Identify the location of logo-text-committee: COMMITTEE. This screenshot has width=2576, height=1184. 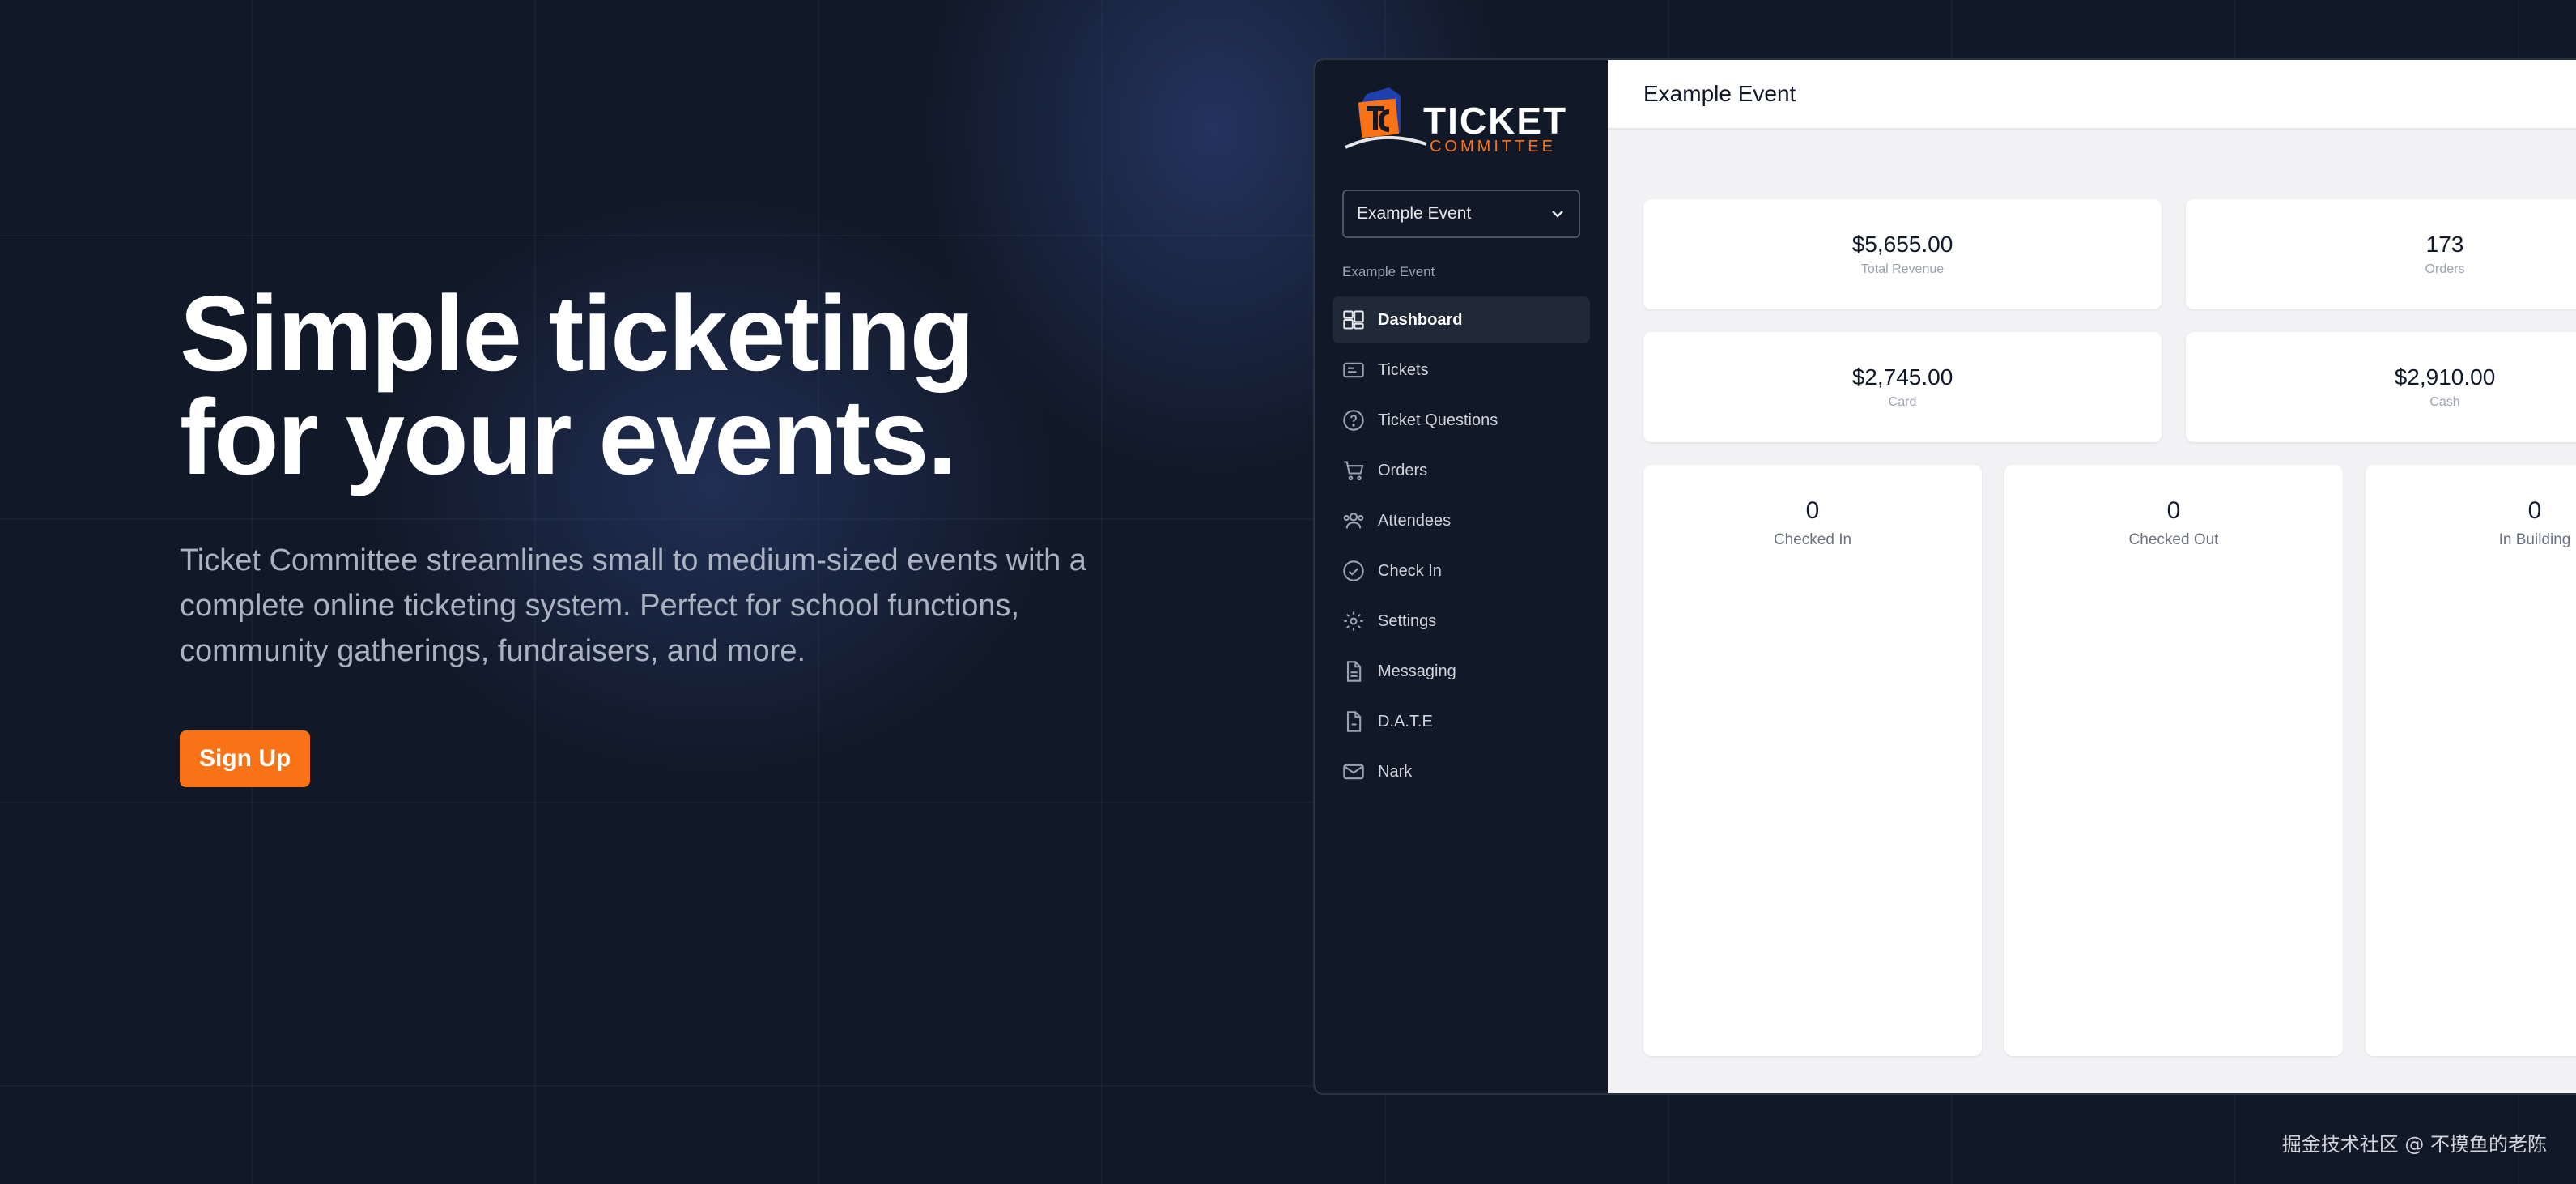
(1493, 146).